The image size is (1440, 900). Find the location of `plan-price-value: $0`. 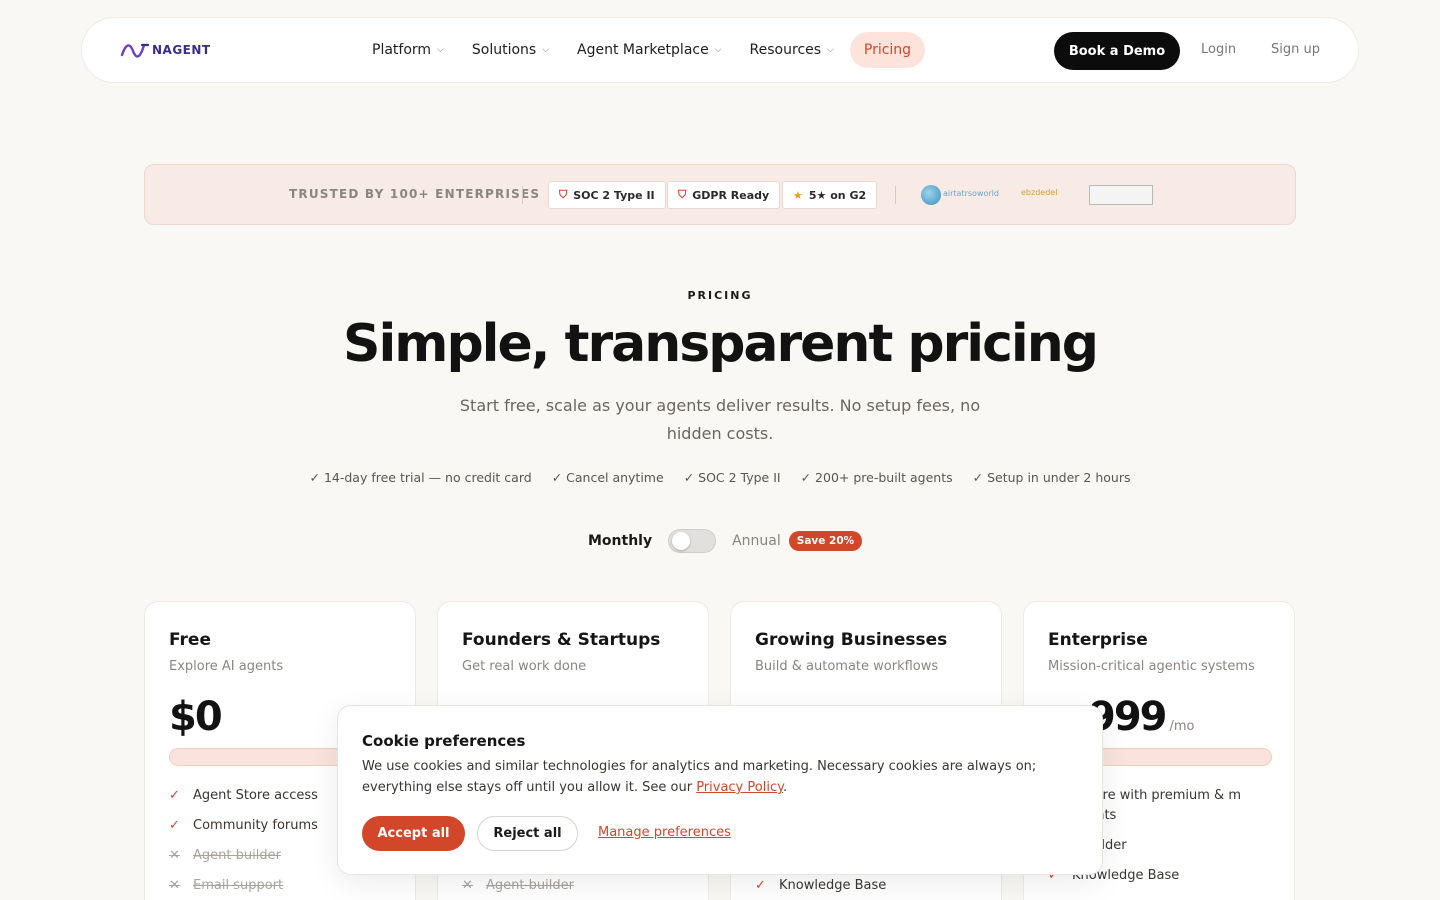

plan-price-value: $0 is located at coordinates (196, 717).